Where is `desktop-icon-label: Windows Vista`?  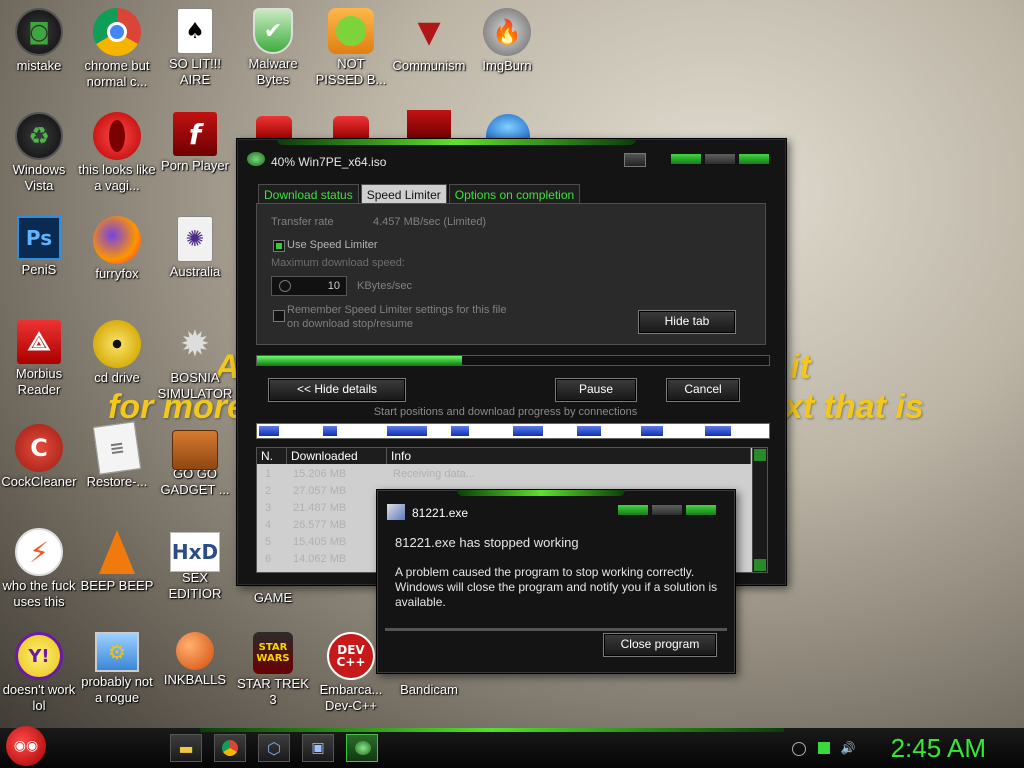 desktop-icon-label: Windows Vista is located at coordinates (39, 177).